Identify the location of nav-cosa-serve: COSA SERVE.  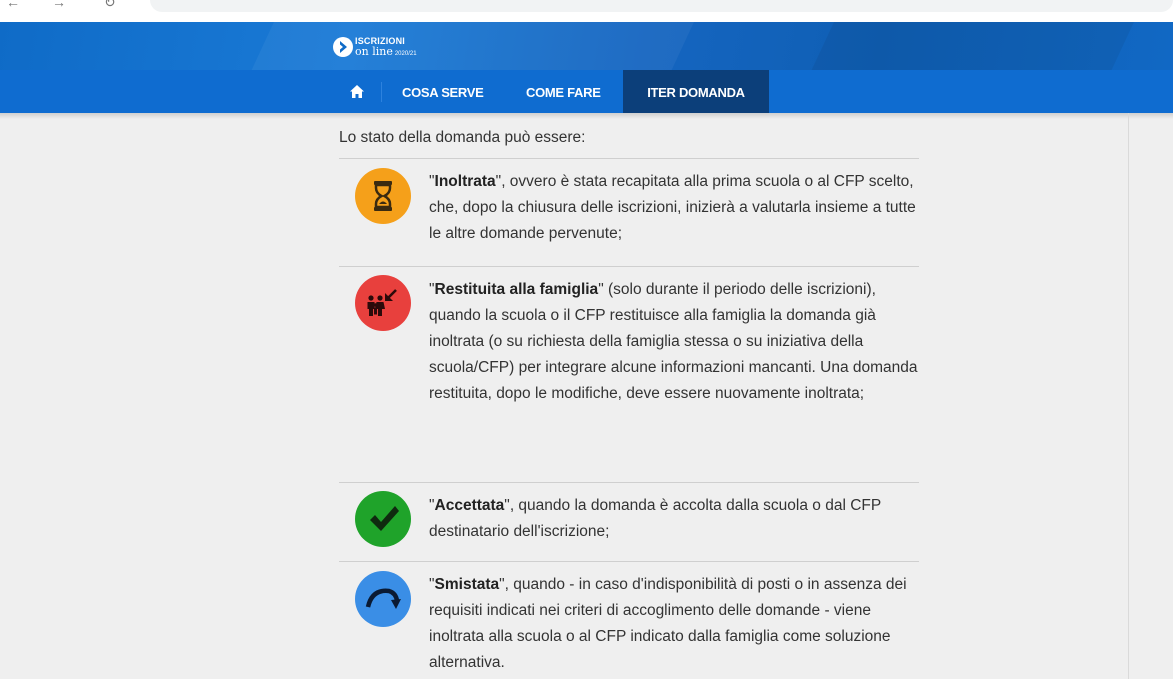
(443, 91).